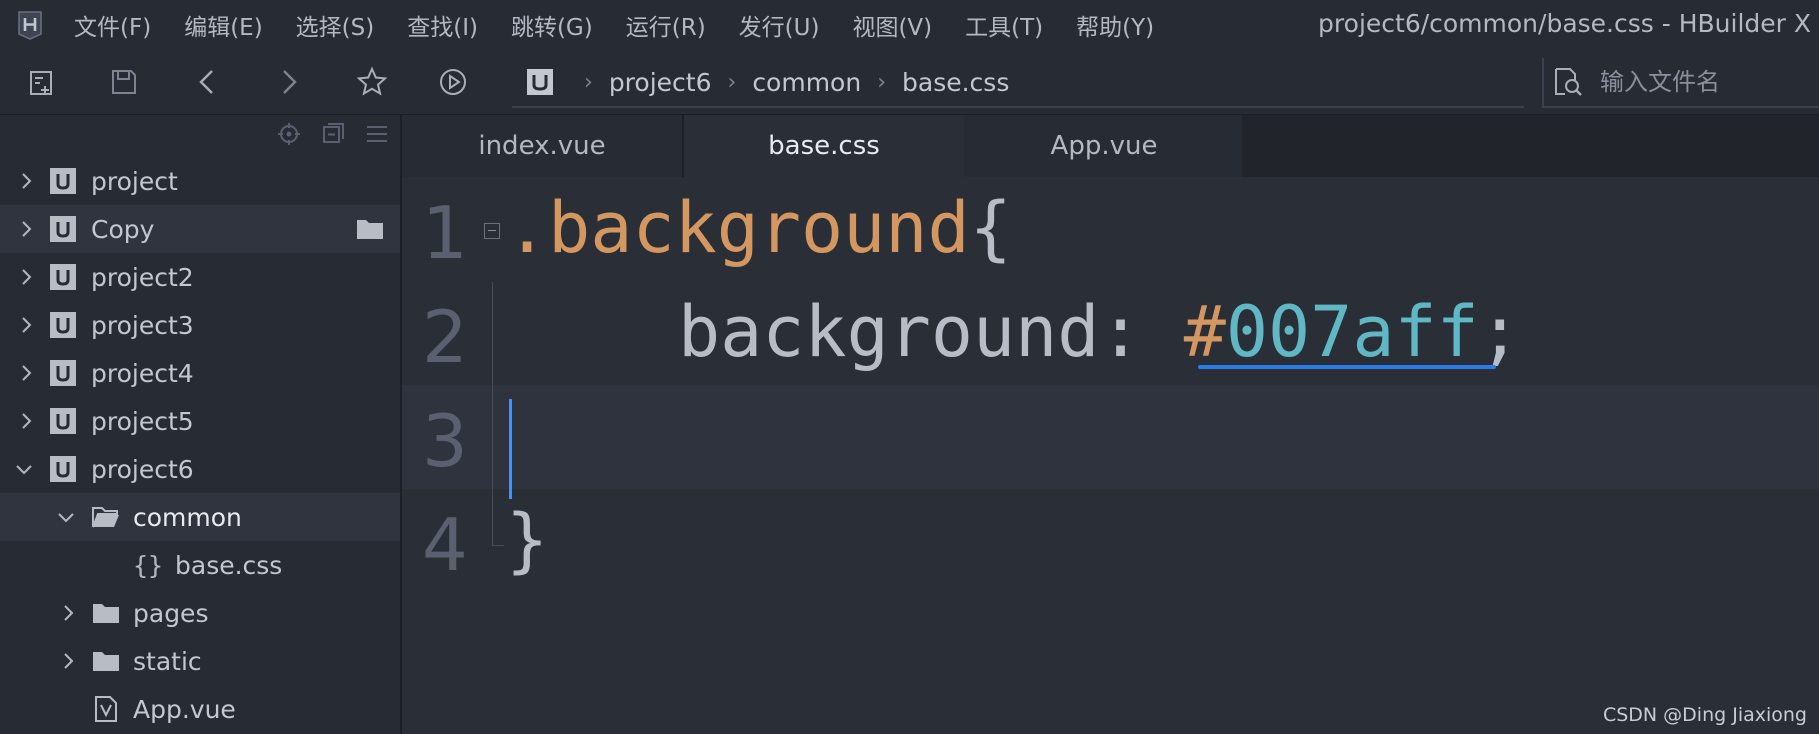  Describe the element at coordinates (200, 421) in the screenshot. I see `tree-item-project5: project5` at that location.